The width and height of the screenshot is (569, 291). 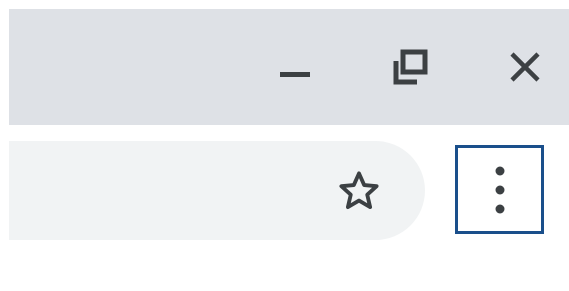 I want to click on vertical-dots-icon, so click(x=499, y=189).